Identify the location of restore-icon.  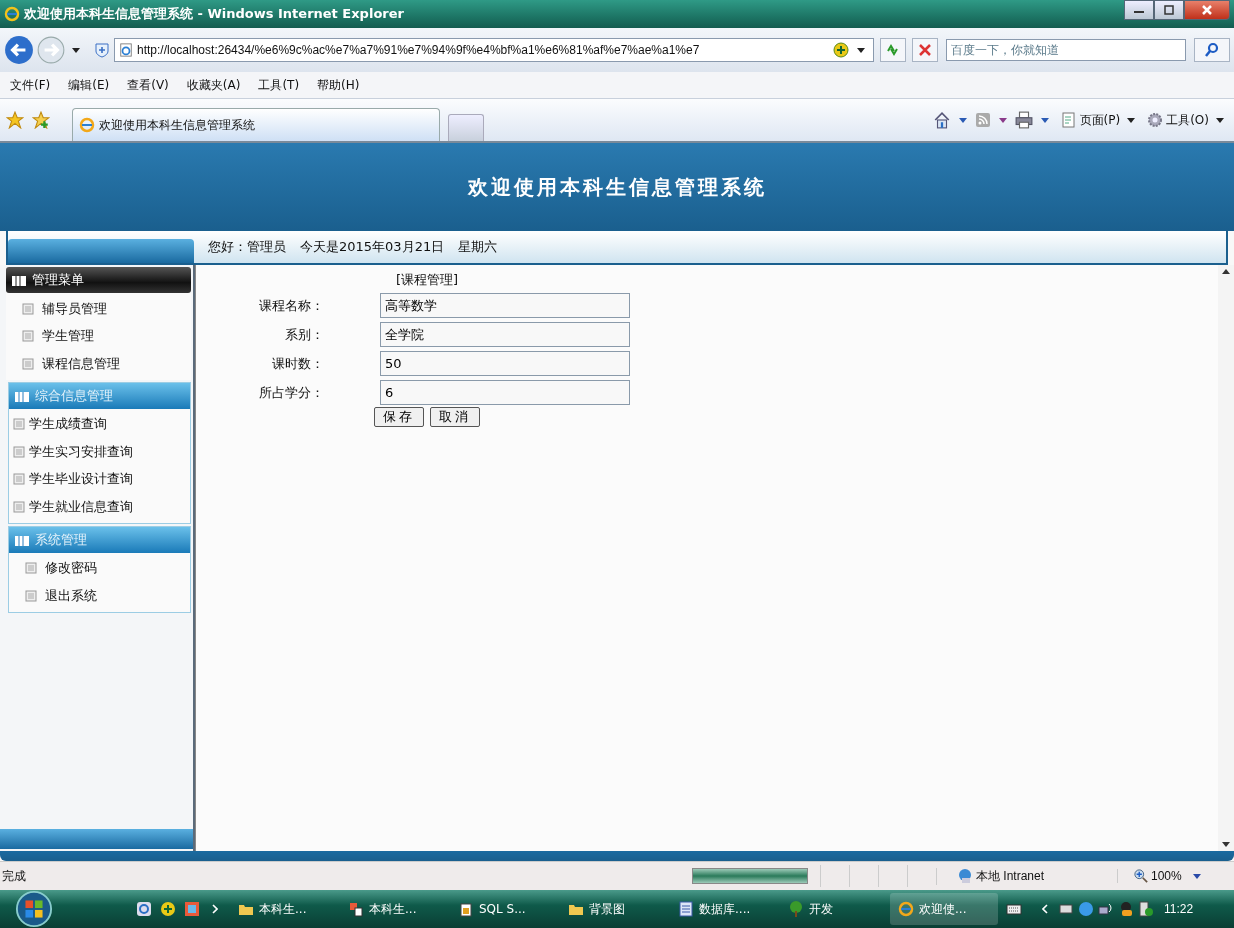
(1169, 10).